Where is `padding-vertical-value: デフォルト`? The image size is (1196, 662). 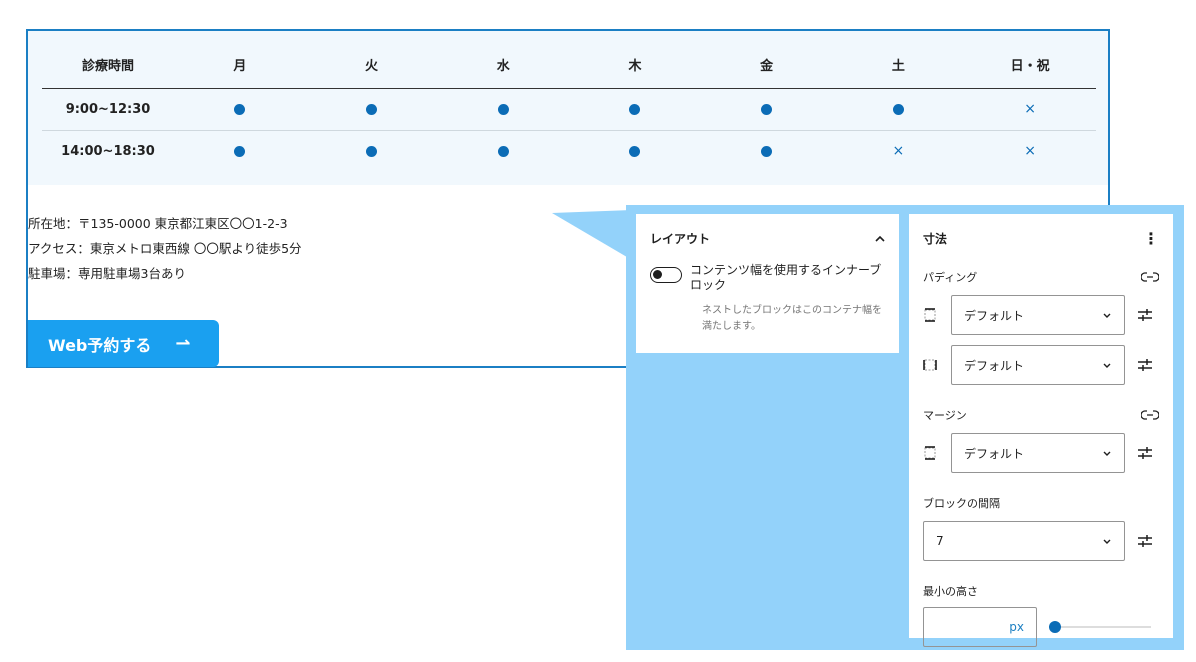
padding-vertical-value: デフォルト is located at coordinates (994, 315).